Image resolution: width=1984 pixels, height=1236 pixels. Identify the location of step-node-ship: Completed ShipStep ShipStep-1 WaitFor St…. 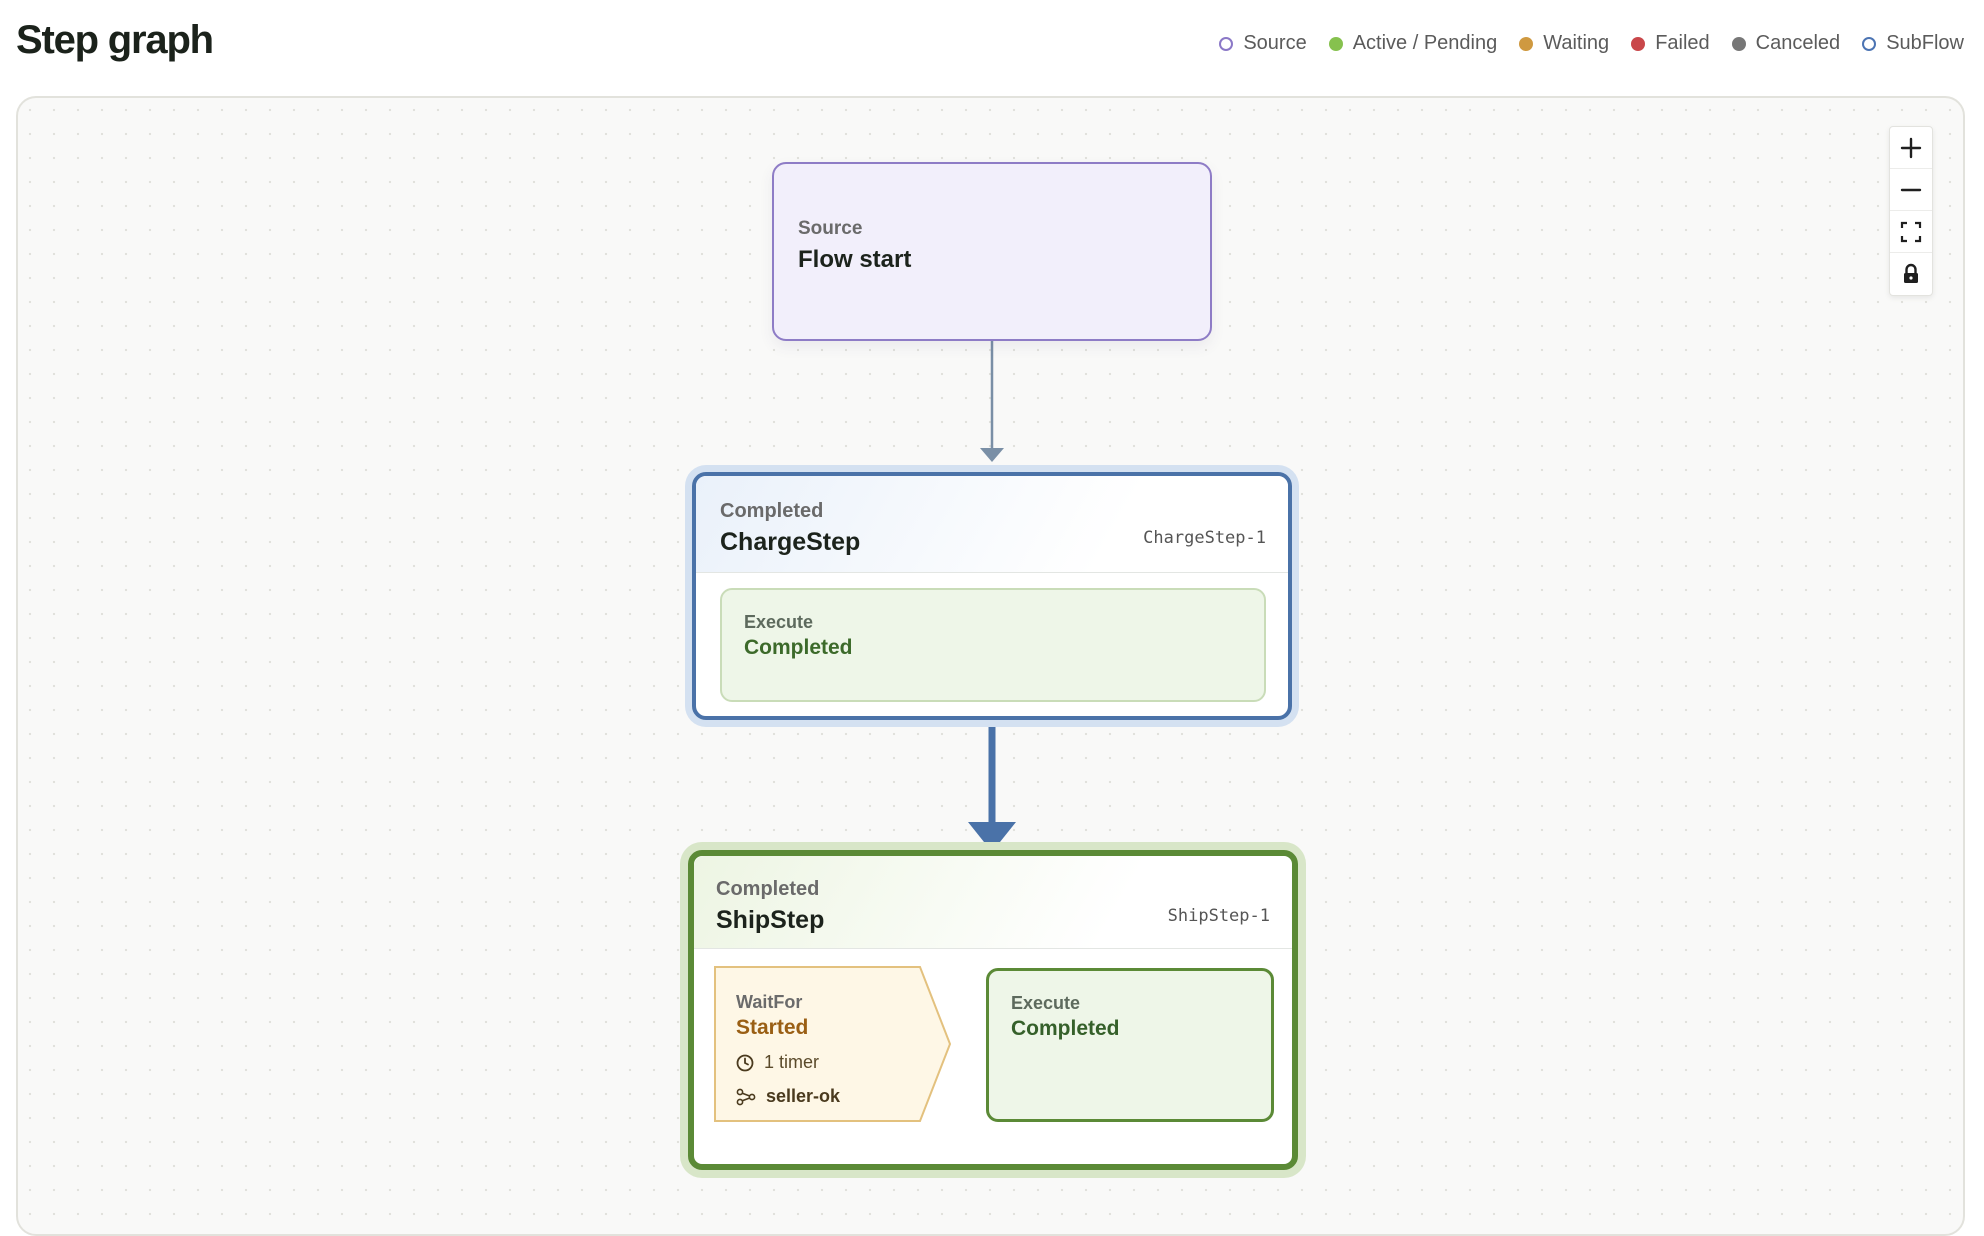
(993, 1010).